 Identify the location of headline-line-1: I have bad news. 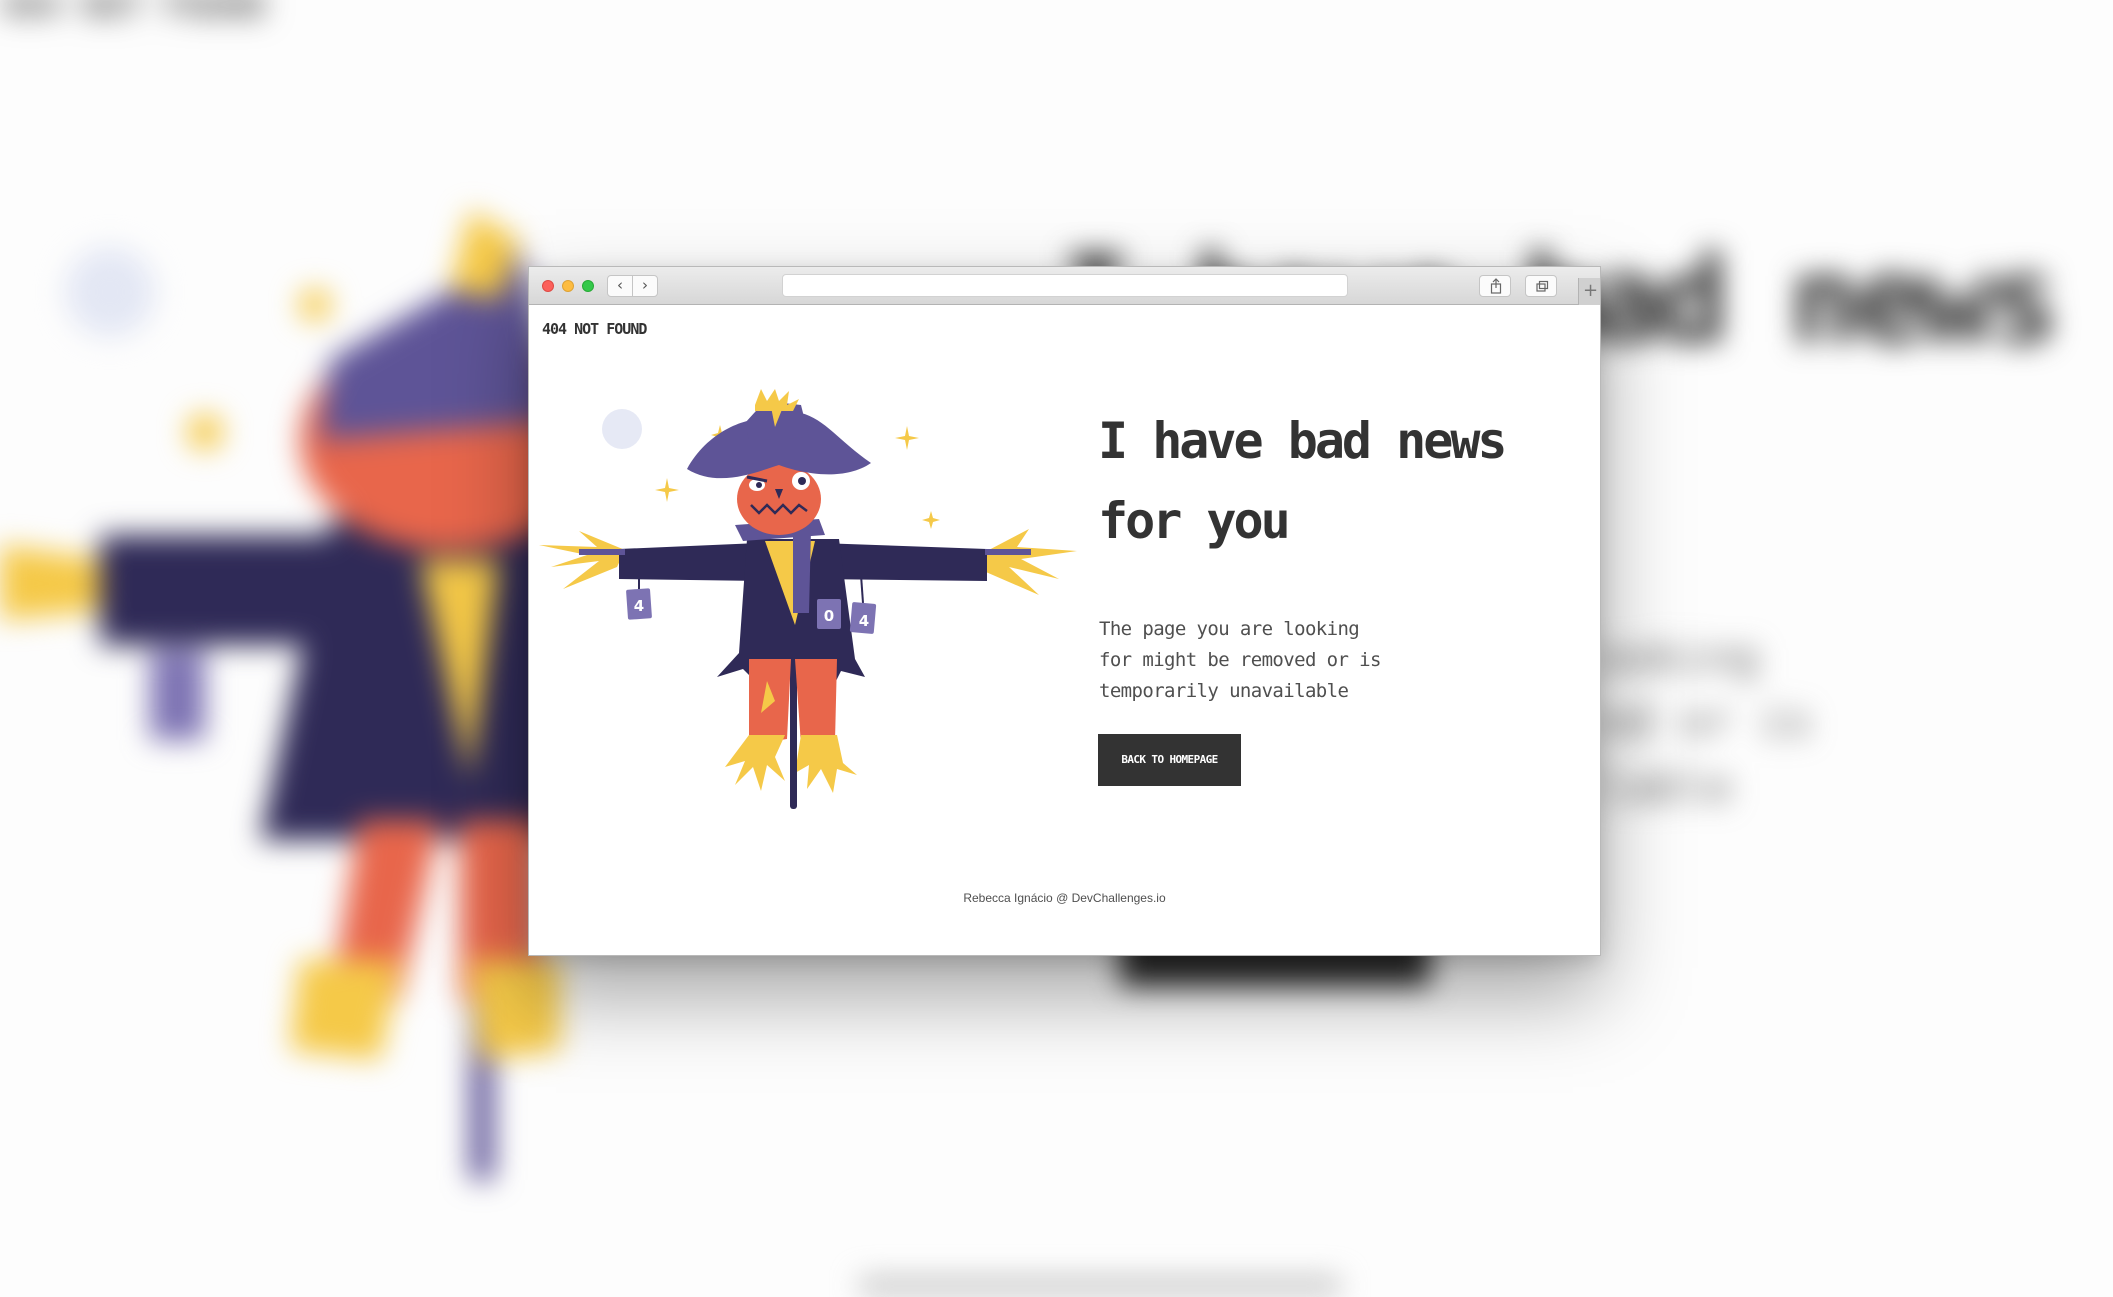
(1303, 441).